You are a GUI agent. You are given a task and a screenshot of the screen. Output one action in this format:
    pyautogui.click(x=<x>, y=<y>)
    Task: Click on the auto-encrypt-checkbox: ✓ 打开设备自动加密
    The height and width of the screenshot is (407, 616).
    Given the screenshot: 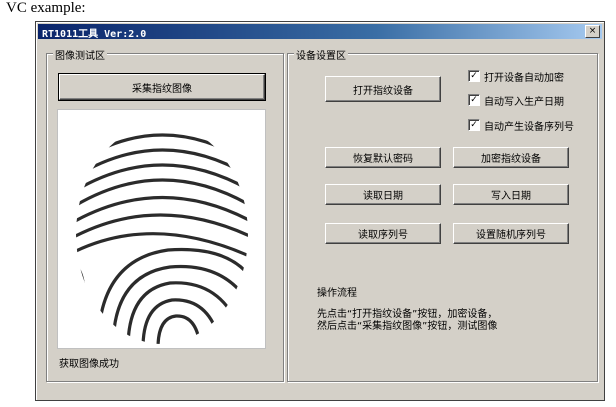 What is the action you would take?
    pyautogui.click(x=516, y=76)
    